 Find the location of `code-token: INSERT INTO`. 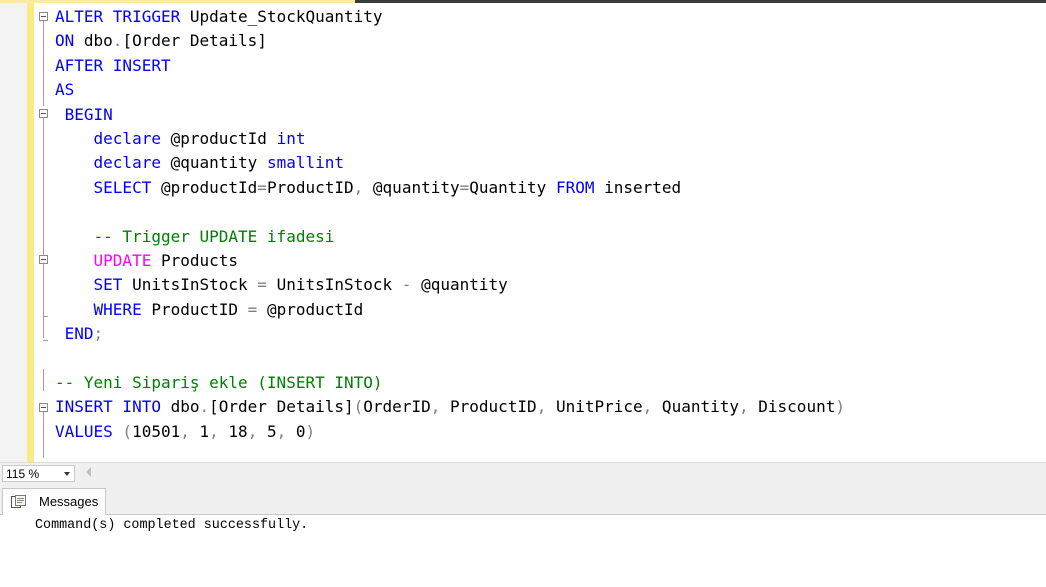

code-token: INSERT INTO is located at coordinates (108, 407).